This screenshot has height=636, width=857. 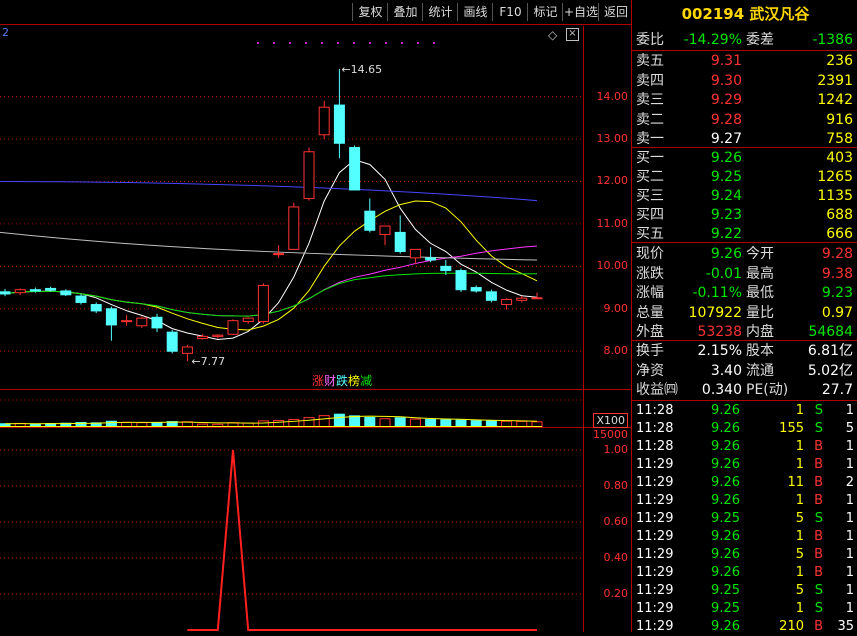 What do you see at coordinates (760, 312) in the screenshot?
I see `stat-label: 量比` at bounding box center [760, 312].